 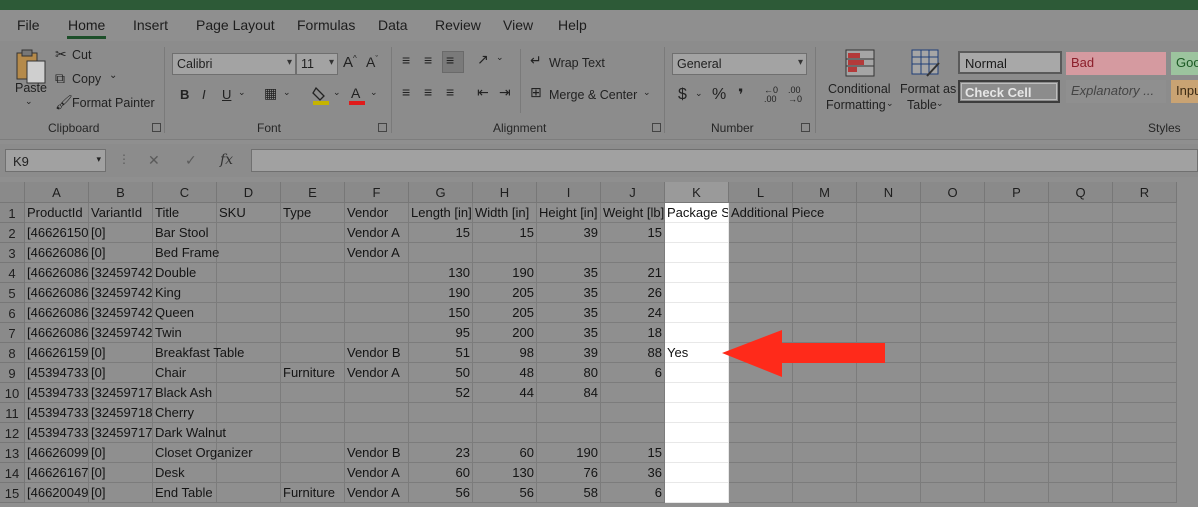 I want to click on cell-p12, so click(x=1017, y=433).